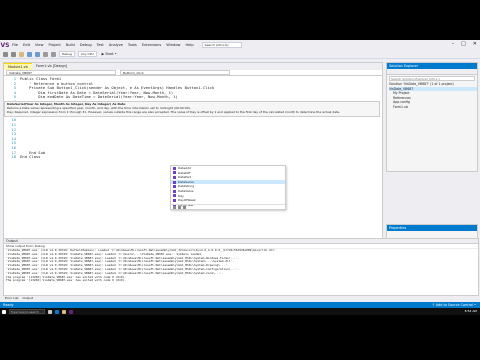 The width and height of the screenshot is (480, 360). What do you see at coordinates (241, 298) in the screenshot?
I see `bottom-tool-tabs: Error List Output` at bounding box center [241, 298].